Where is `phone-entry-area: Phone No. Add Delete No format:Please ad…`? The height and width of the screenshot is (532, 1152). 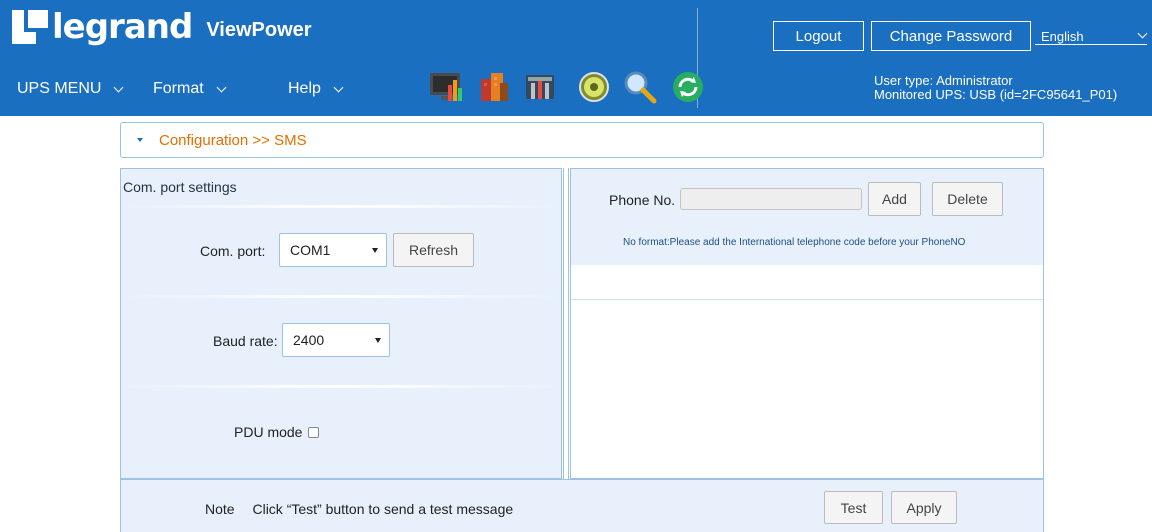 phone-entry-area: Phone No. Add Delete No format:Please ad… is located at coordinates (807, 217).